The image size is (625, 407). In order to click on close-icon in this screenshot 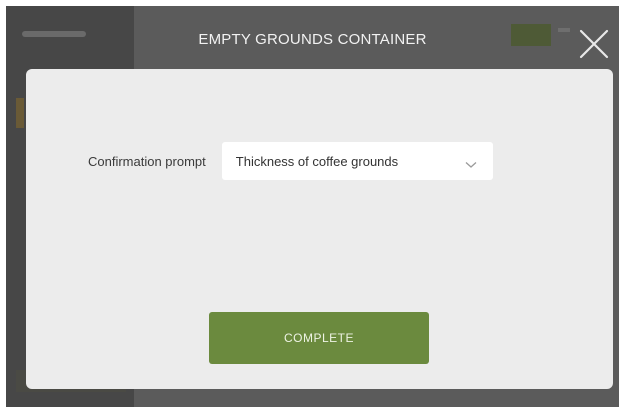, I will do `click(594, 44)`.